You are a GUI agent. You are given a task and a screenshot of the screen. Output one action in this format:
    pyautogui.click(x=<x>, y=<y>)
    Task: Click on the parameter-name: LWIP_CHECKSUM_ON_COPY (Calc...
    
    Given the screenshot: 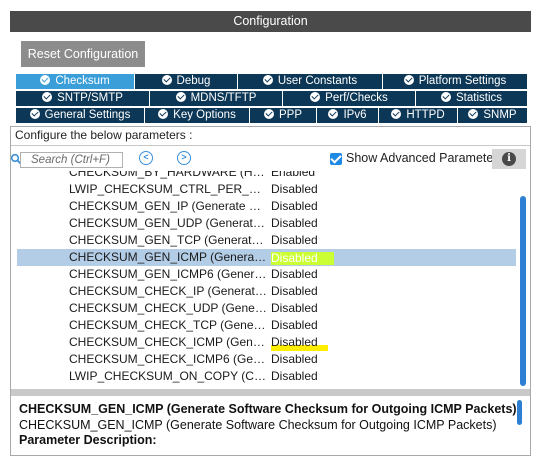 What is the action you would take?
    pyautogui.click(x=168, y=376)
    